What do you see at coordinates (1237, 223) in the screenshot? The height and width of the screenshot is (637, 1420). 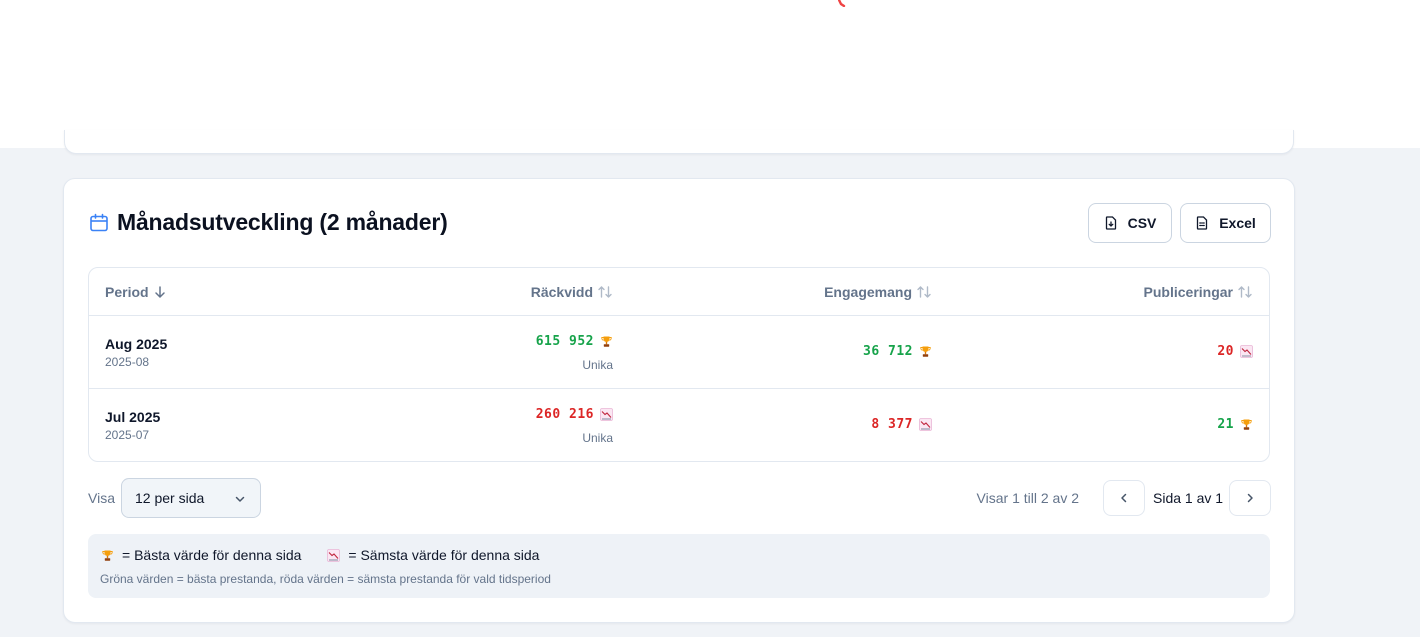 I see `excel-label: Excel` at bounding box center [1237, 223].